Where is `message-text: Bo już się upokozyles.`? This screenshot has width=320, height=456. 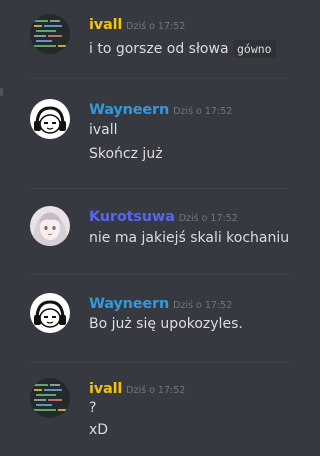
message-text: Bo już się upokozyles. is located at coordinates (166, 324).